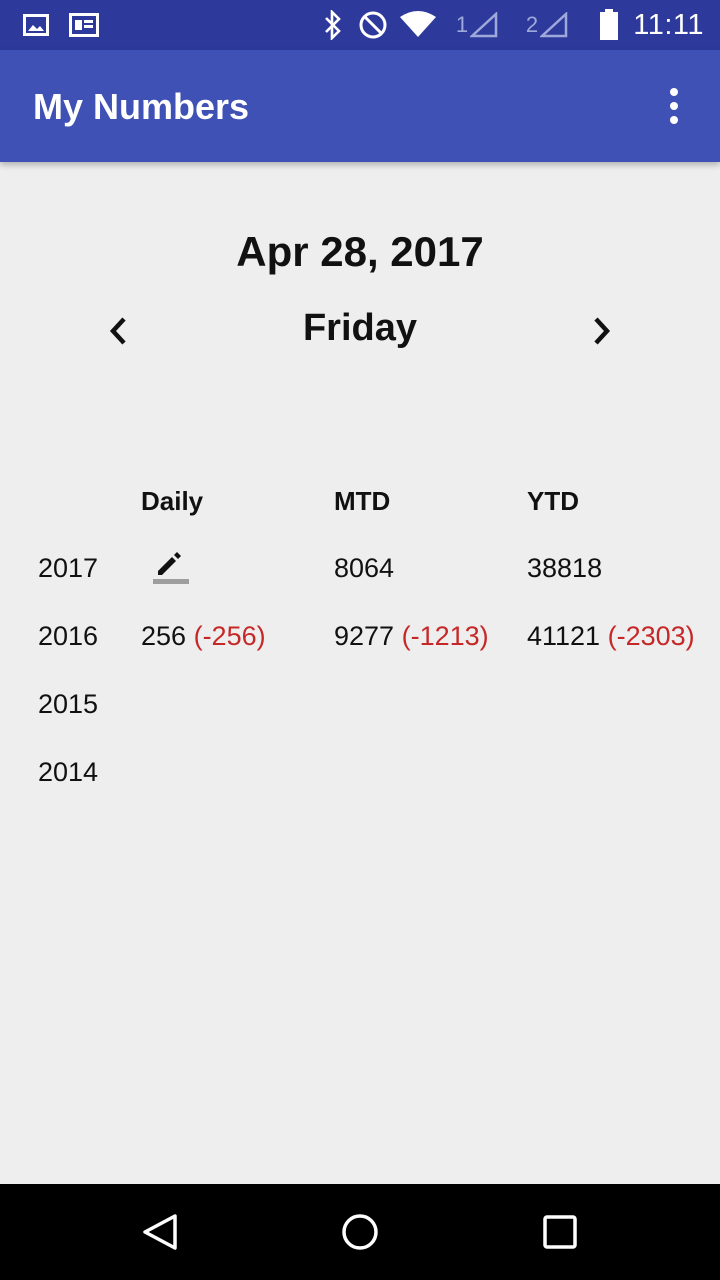  Describe the element at coordinates (333, 25) in the screenshot. I see `bluetooth-icon` at that location.